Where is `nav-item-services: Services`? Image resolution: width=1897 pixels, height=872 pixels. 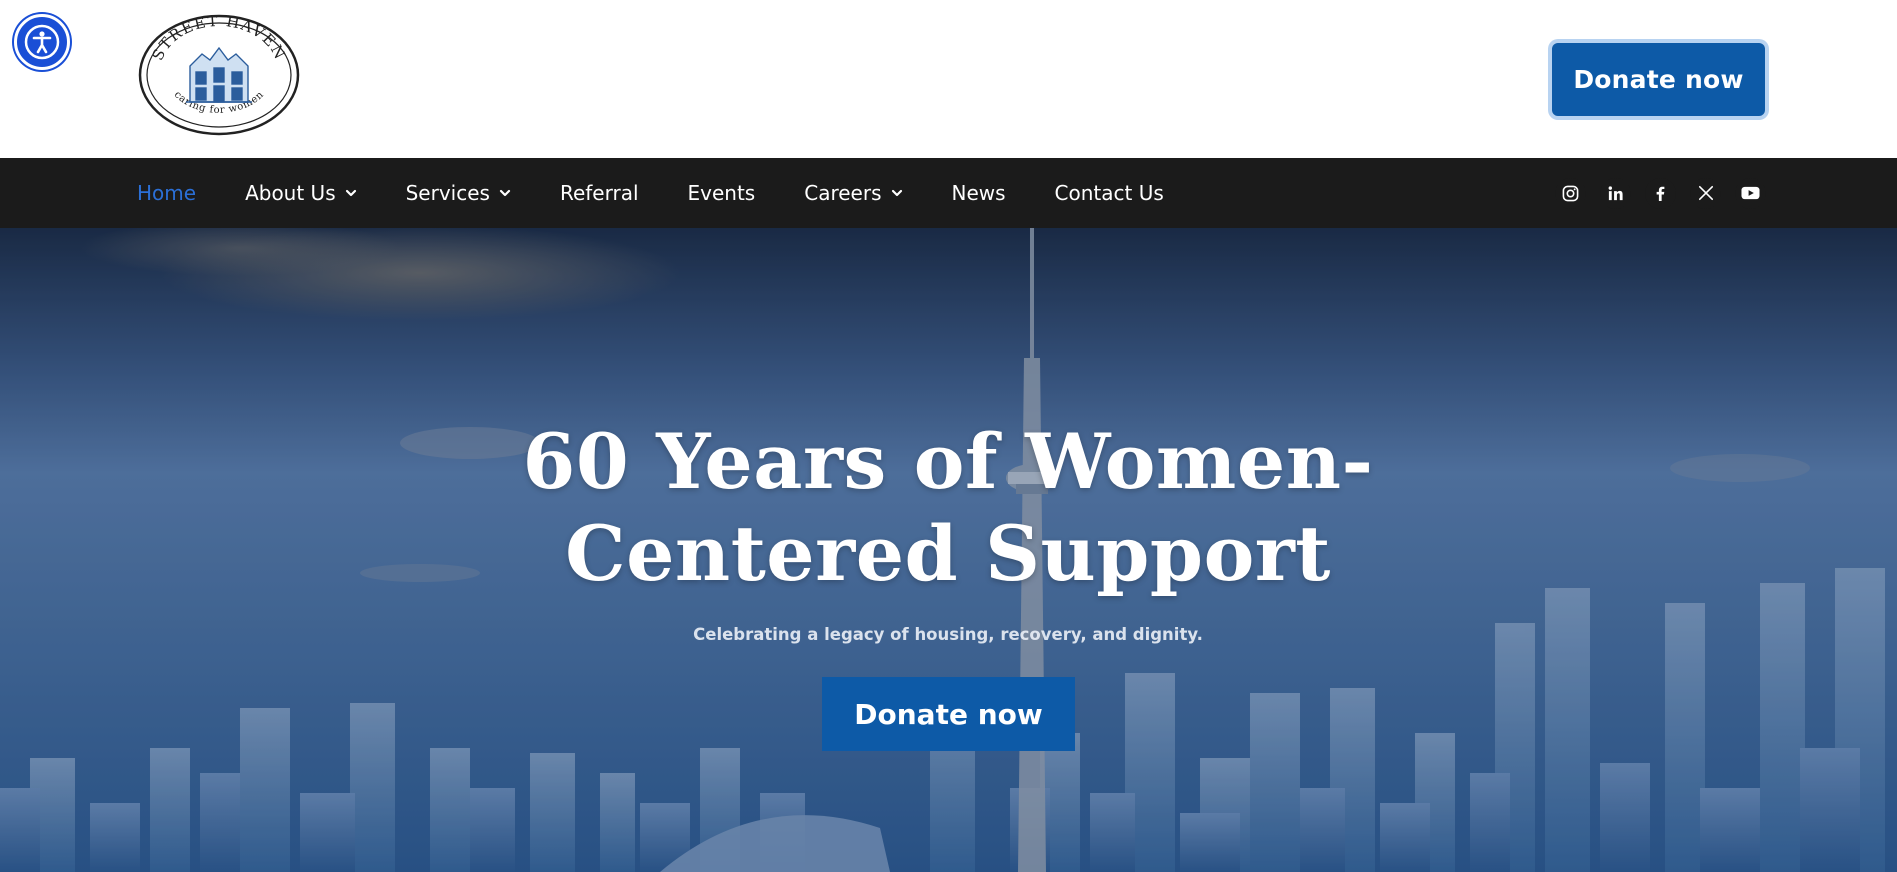 nav-item-services: Services is located at coordinates (458, 193).